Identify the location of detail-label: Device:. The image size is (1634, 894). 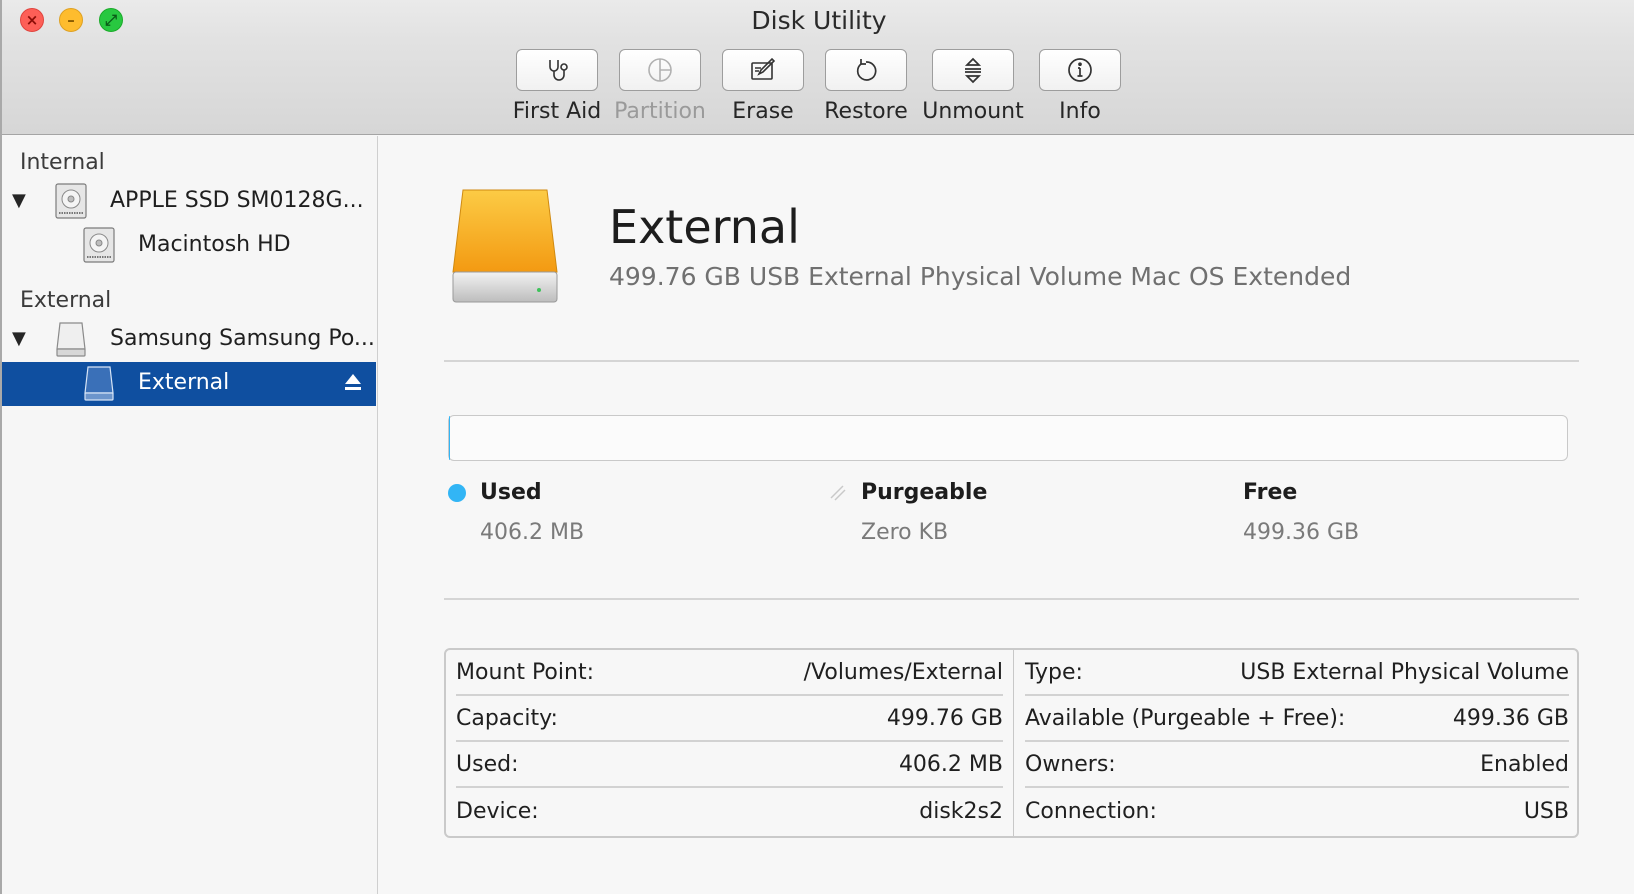
(497, 811).